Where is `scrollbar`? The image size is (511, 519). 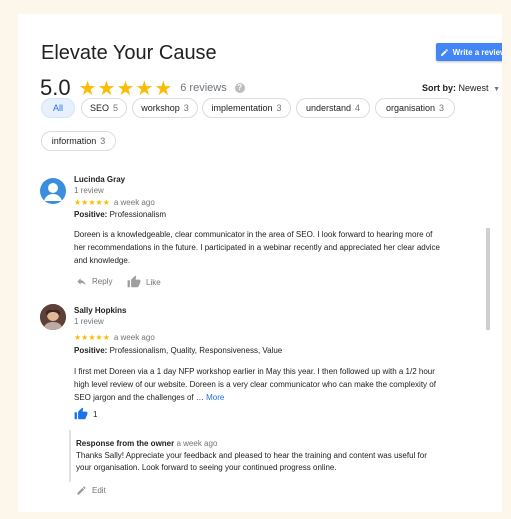
scrollbar is located at coordinates (488, 279).